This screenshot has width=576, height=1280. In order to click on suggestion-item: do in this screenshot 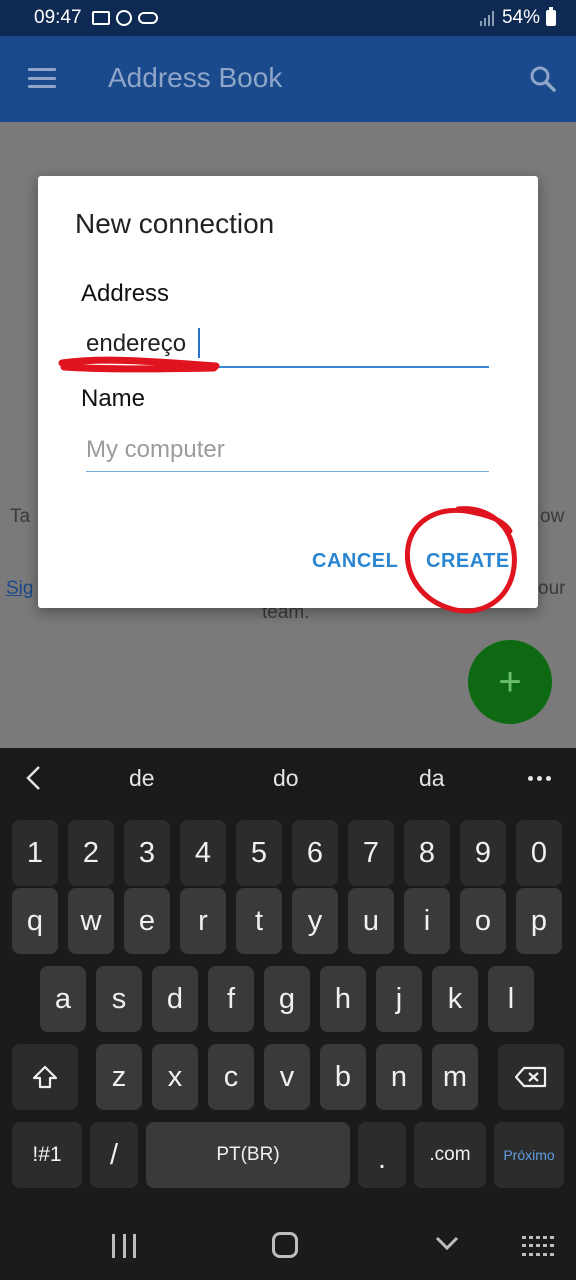, I will do `click(286, 778)`.